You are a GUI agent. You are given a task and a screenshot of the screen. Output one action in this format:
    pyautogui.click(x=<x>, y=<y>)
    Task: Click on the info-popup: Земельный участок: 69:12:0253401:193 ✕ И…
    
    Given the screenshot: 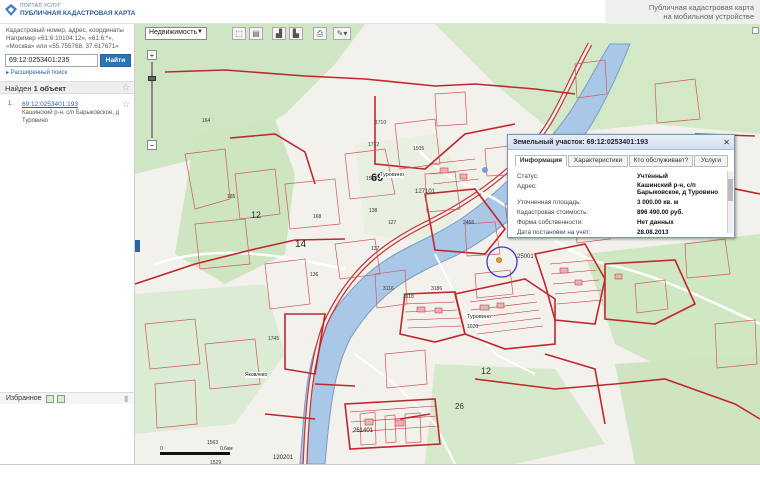 What is the action you would take?
    pyautogui.click(x=621, y=186)
    